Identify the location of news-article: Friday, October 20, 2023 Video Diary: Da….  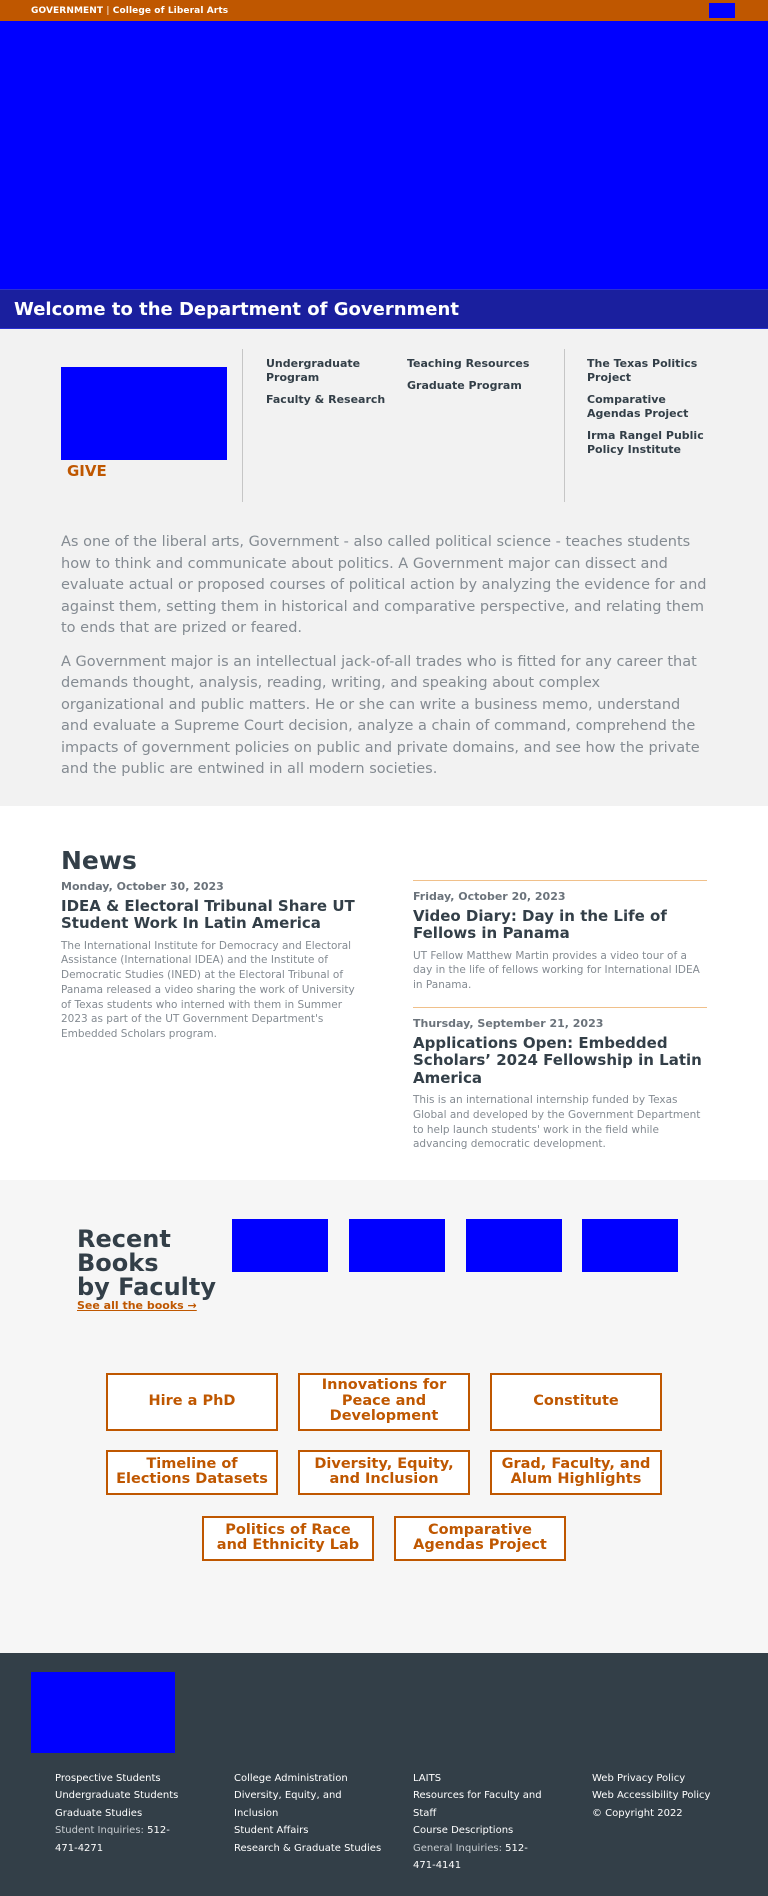
(560, 941).